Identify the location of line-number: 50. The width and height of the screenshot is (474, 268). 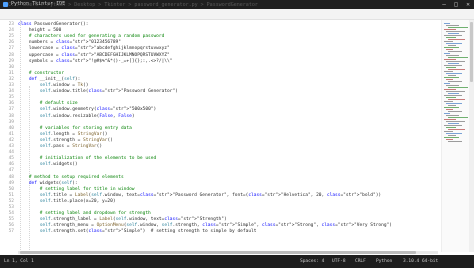
(11, 189).